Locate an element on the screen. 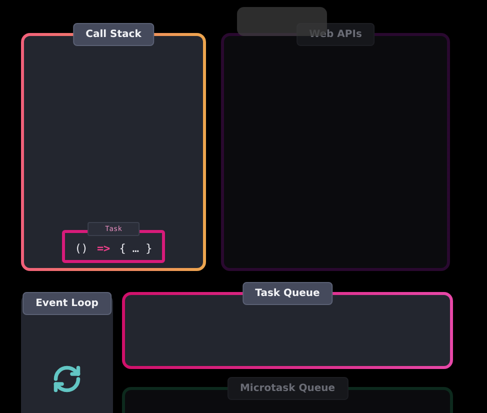  panel-title: Microtask Queue is located at coordinates (287, 388).